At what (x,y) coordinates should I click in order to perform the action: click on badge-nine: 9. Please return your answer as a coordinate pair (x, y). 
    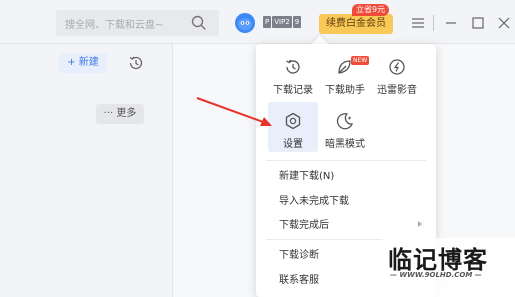
    Looking at the image, I should click on (297, 22).